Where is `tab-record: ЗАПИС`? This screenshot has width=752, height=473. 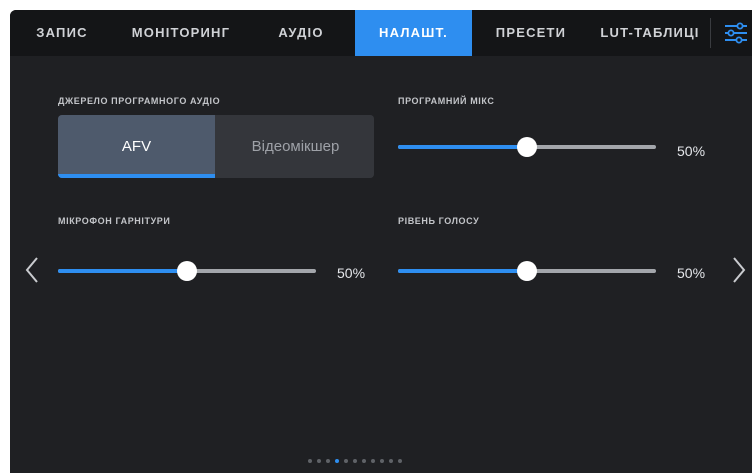 tab-record: ЗАПИС is located at coordinates (62, 33).